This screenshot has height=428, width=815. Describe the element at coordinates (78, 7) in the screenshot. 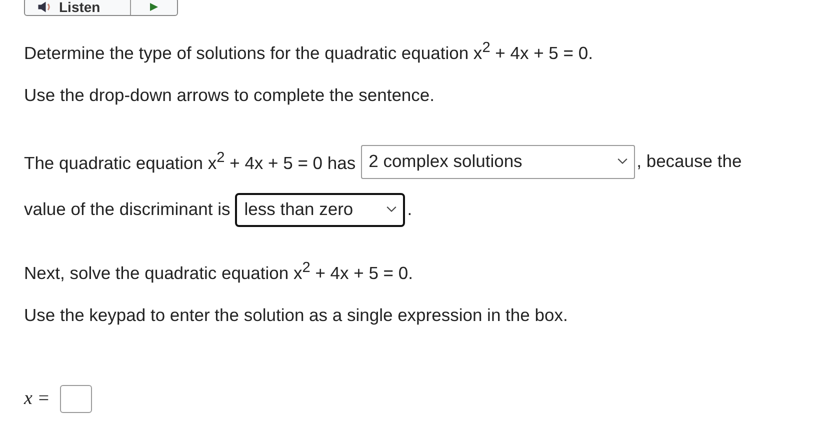

I see `listen-button: Listen` at that location.